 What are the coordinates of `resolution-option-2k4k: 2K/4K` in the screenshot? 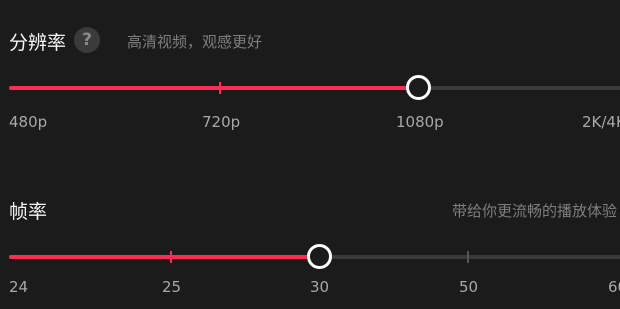 It's located at (601, 122).